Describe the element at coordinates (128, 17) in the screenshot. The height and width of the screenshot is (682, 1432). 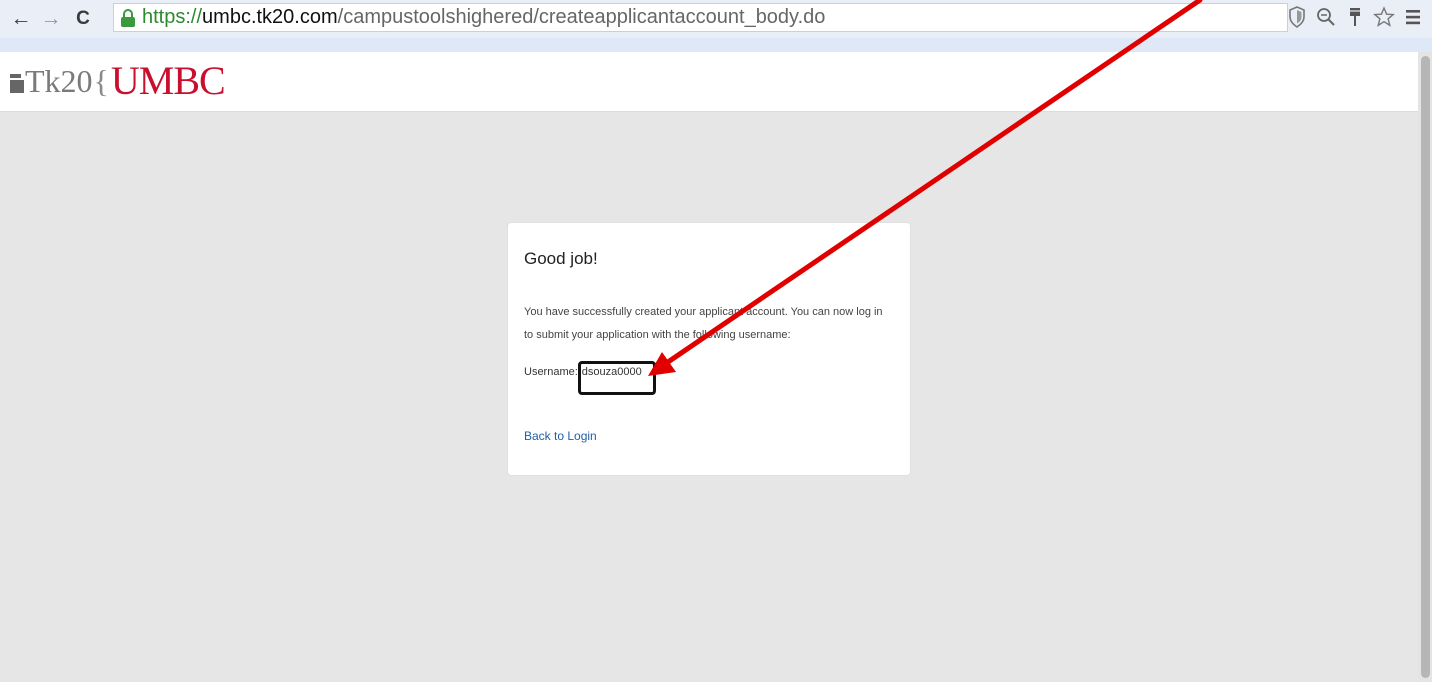
I see `lock-icon` at that location.